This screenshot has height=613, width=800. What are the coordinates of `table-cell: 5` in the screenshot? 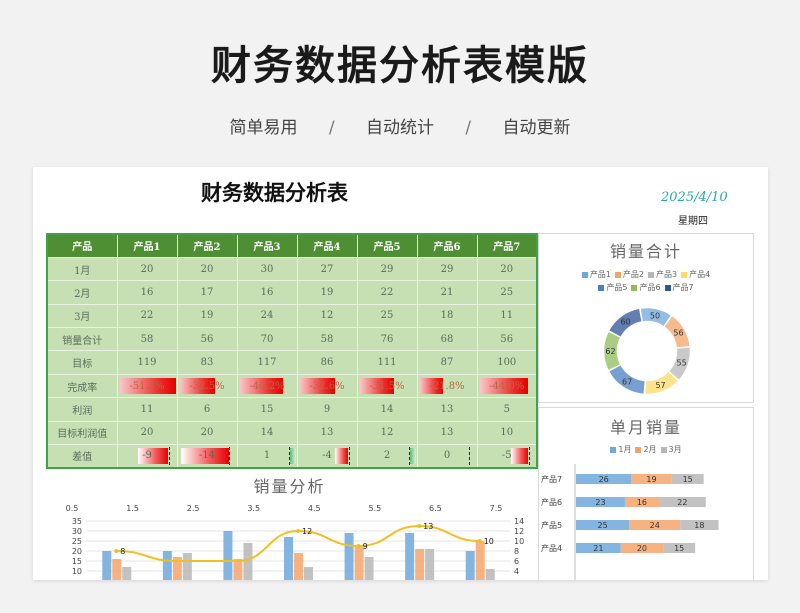 It's located at (507, 409).